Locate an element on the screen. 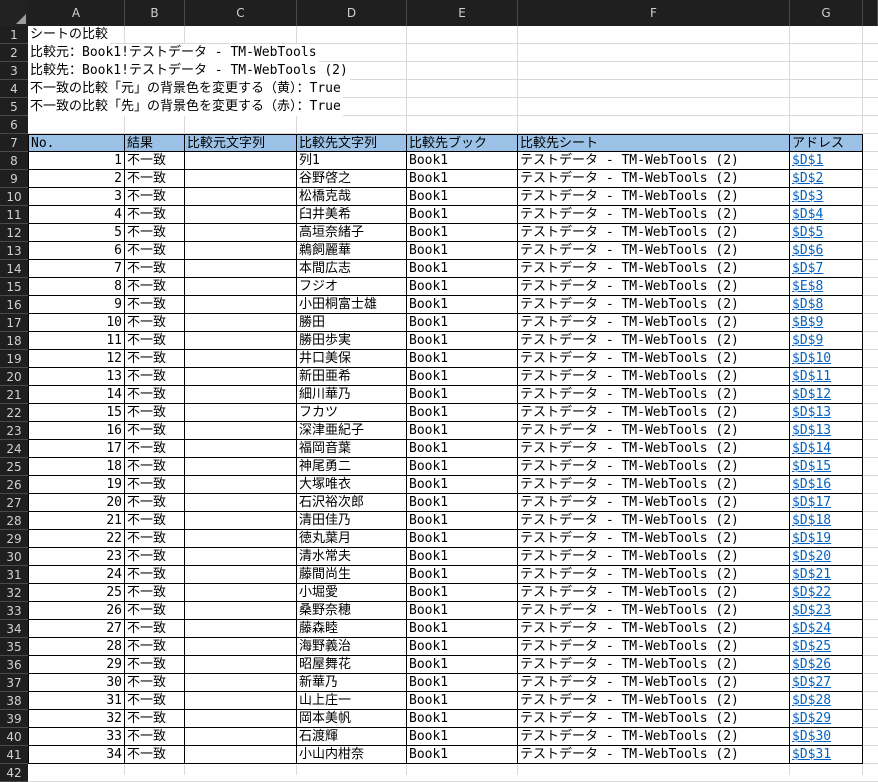 Image resolution: width=878 pixels, height=782 pixels. address-link: $D$26 is located at coordinates (826, 665).